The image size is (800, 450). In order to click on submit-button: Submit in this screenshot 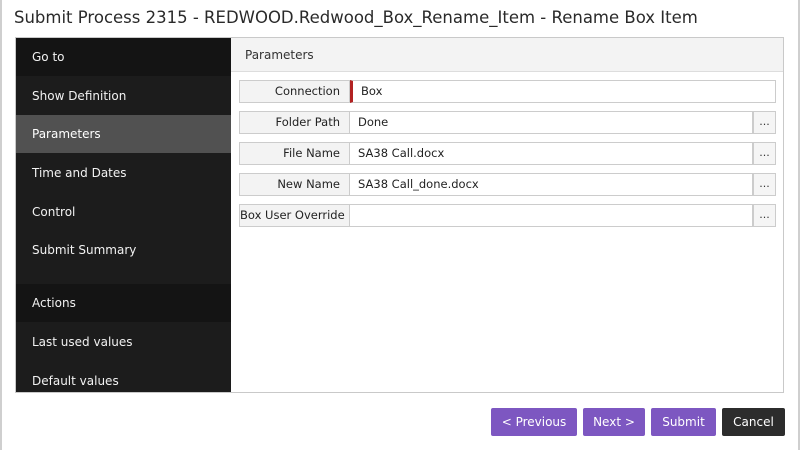, I will do `click(683, 422)`.